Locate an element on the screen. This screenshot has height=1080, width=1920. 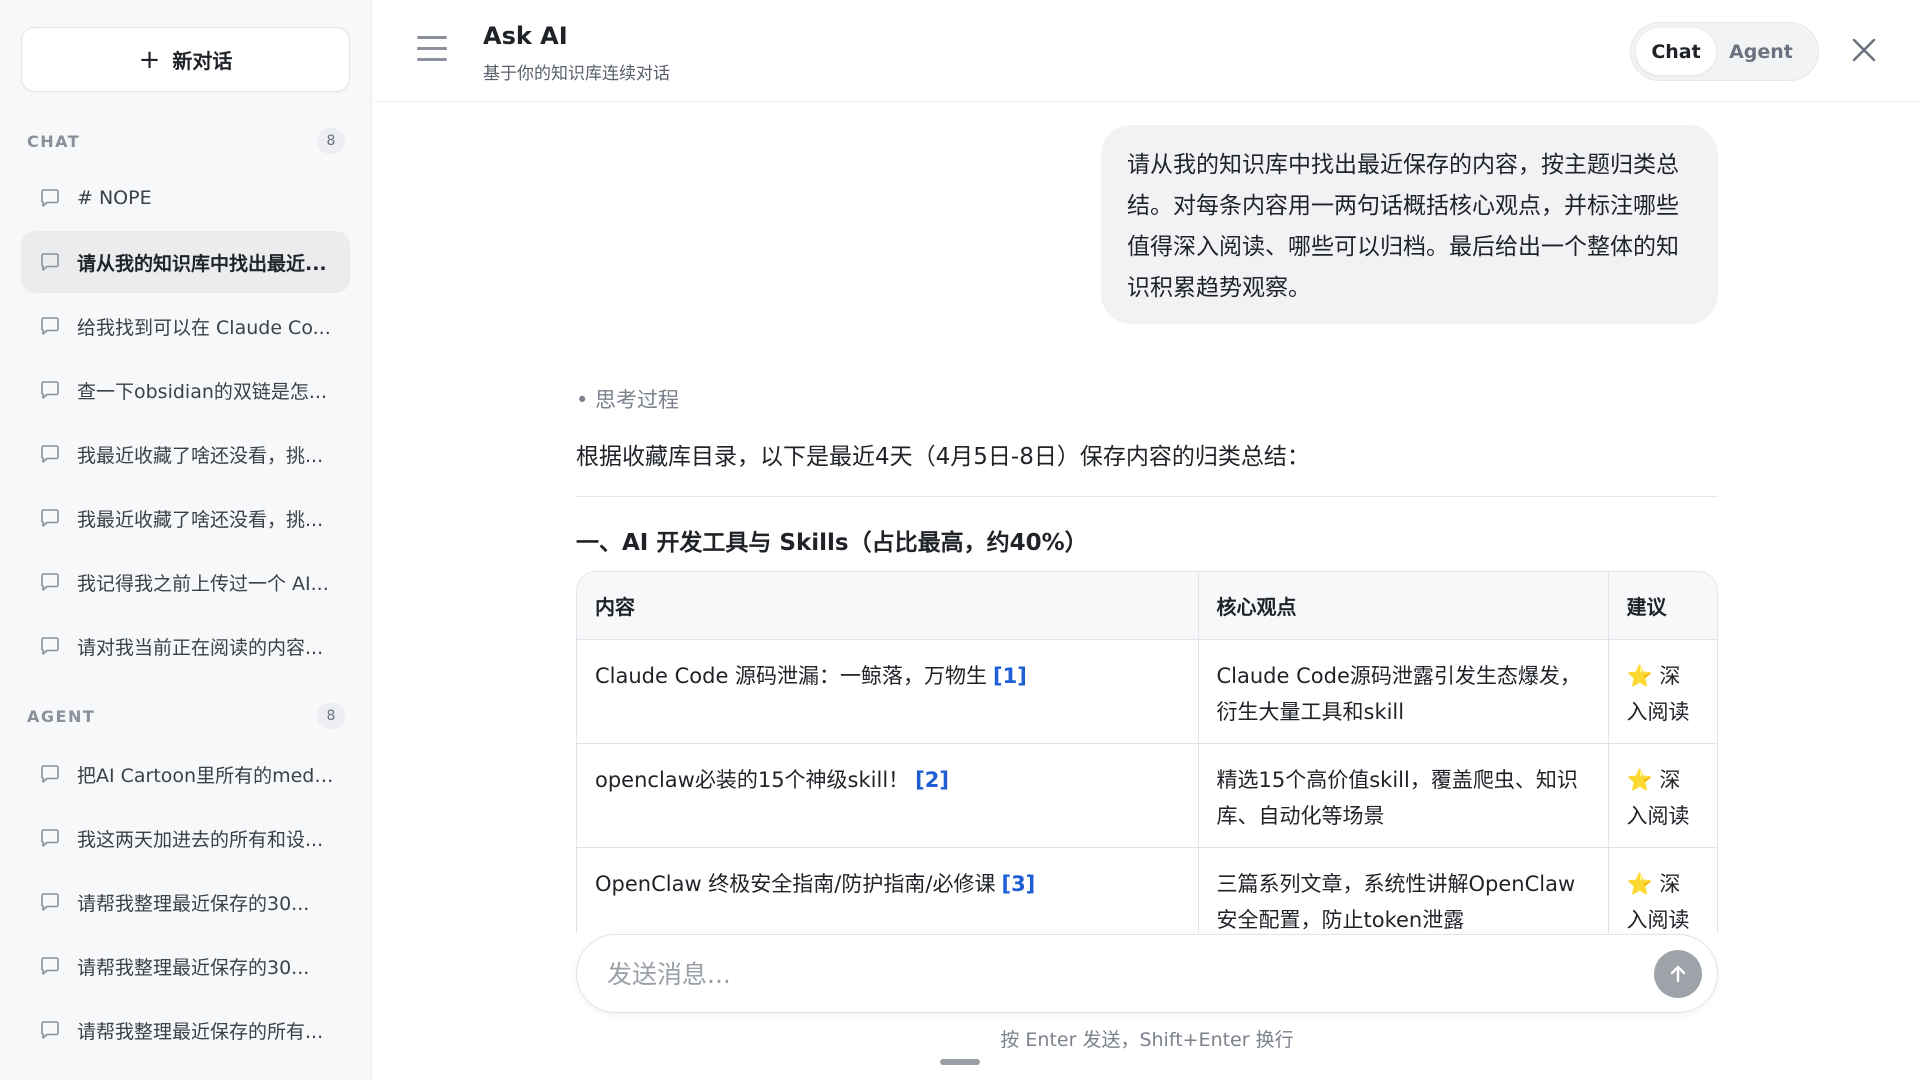
assistant-section-heading: 一、AI 开发工具与 Skills（占比最高，约40%） is located at coordinates (832, 543).